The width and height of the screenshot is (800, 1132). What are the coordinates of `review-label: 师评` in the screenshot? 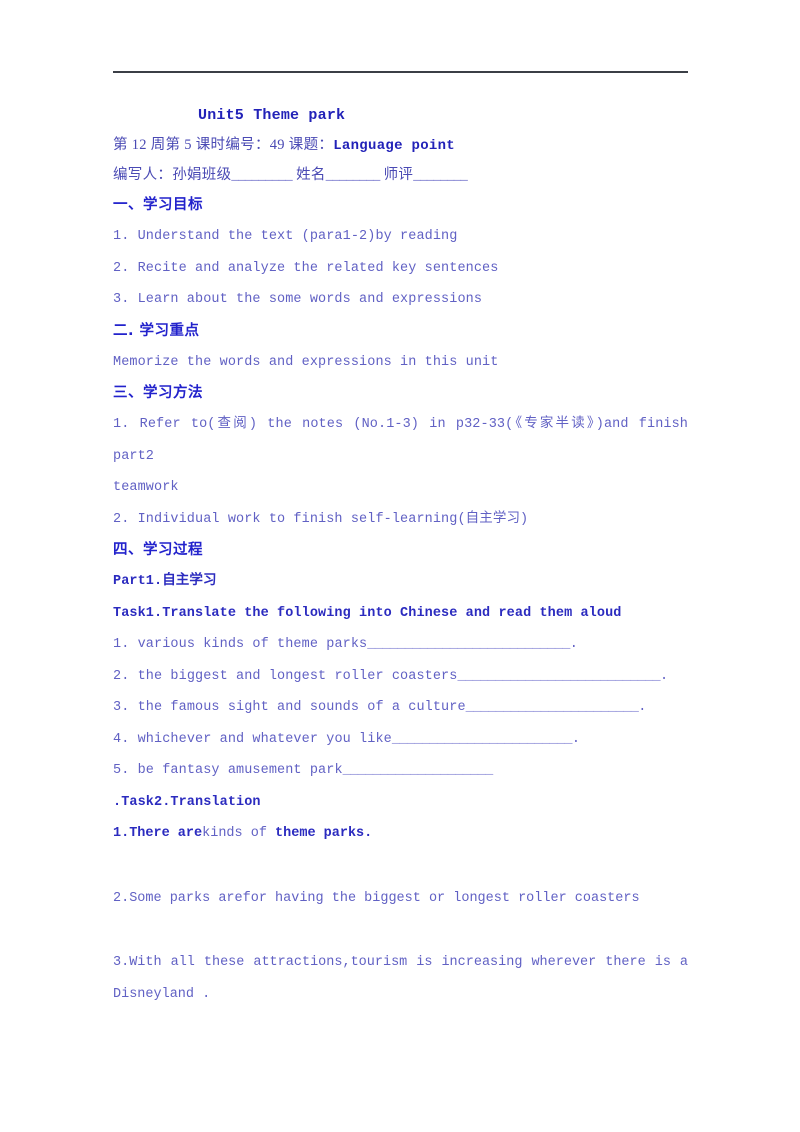 It's located at (396, 175).